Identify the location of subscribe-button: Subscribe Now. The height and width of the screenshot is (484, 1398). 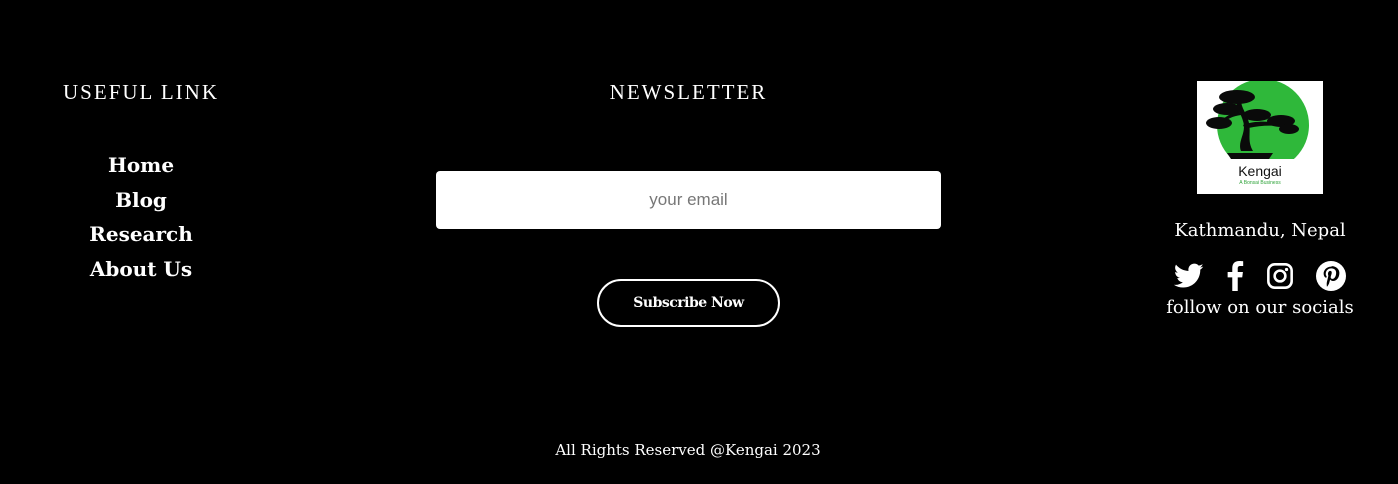
(688, 303).